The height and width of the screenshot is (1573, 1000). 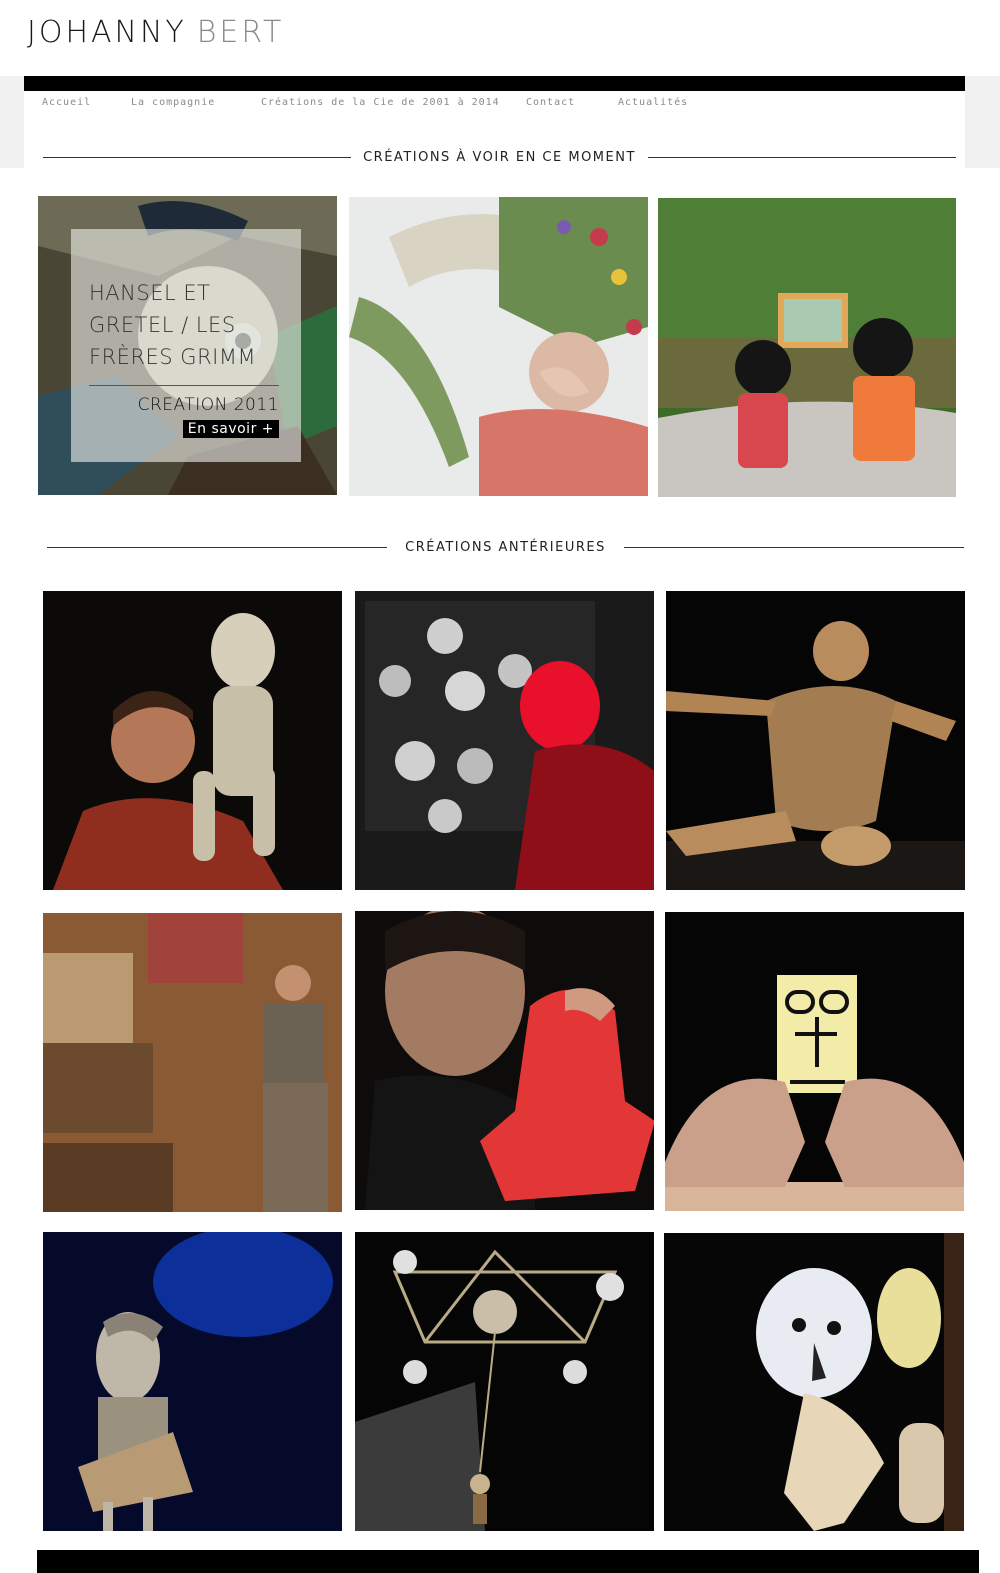 I want to click on junk-stage-photo-icon, so click(x=192, y=1062).